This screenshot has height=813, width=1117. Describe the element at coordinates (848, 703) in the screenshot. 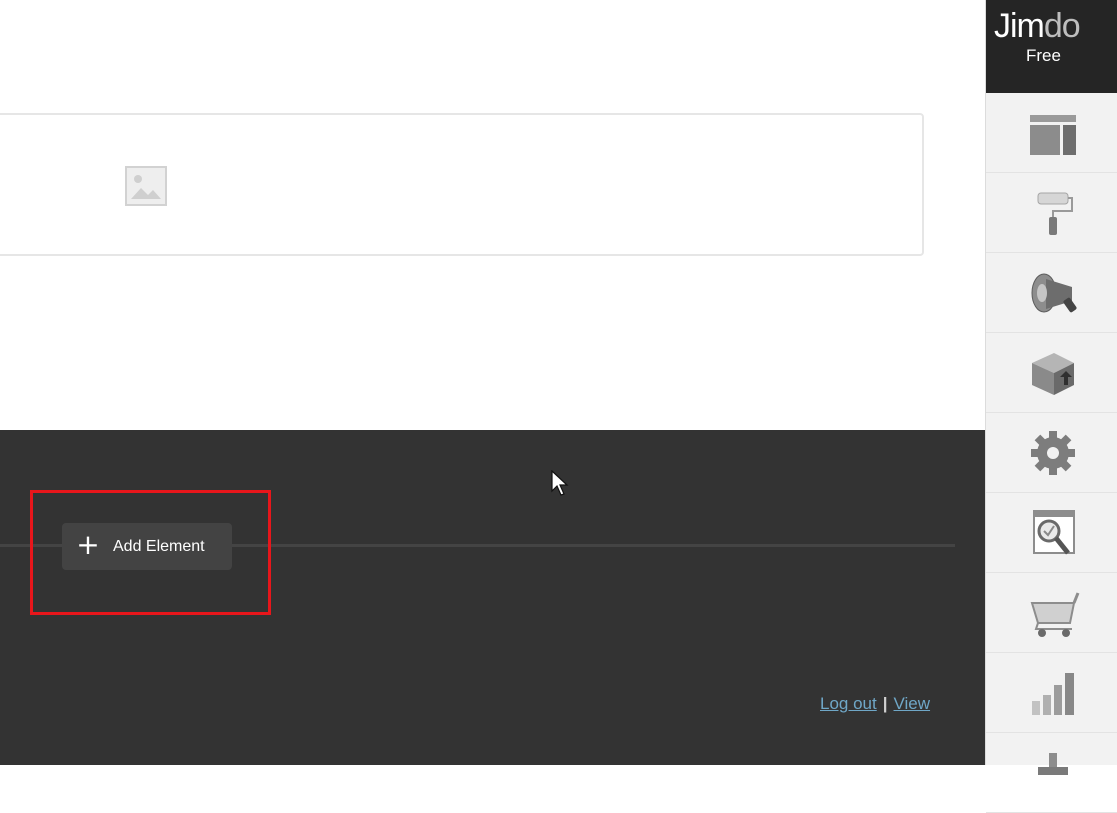

I see `logout-link: Log out` at that location.